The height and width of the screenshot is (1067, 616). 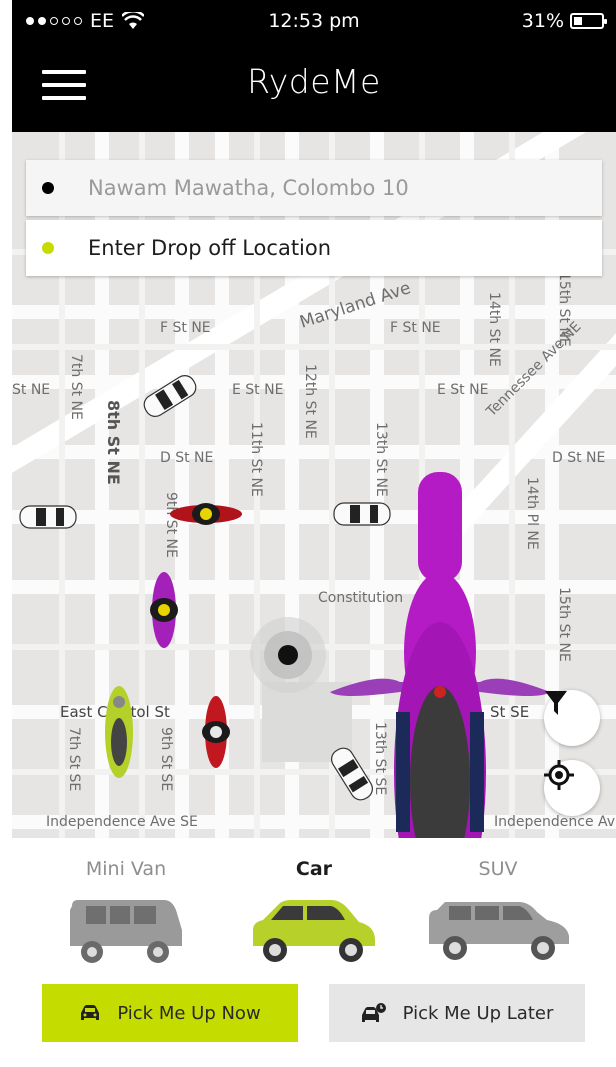 I want to click on street-label: 14th St NE, so click(x=494, y=329).